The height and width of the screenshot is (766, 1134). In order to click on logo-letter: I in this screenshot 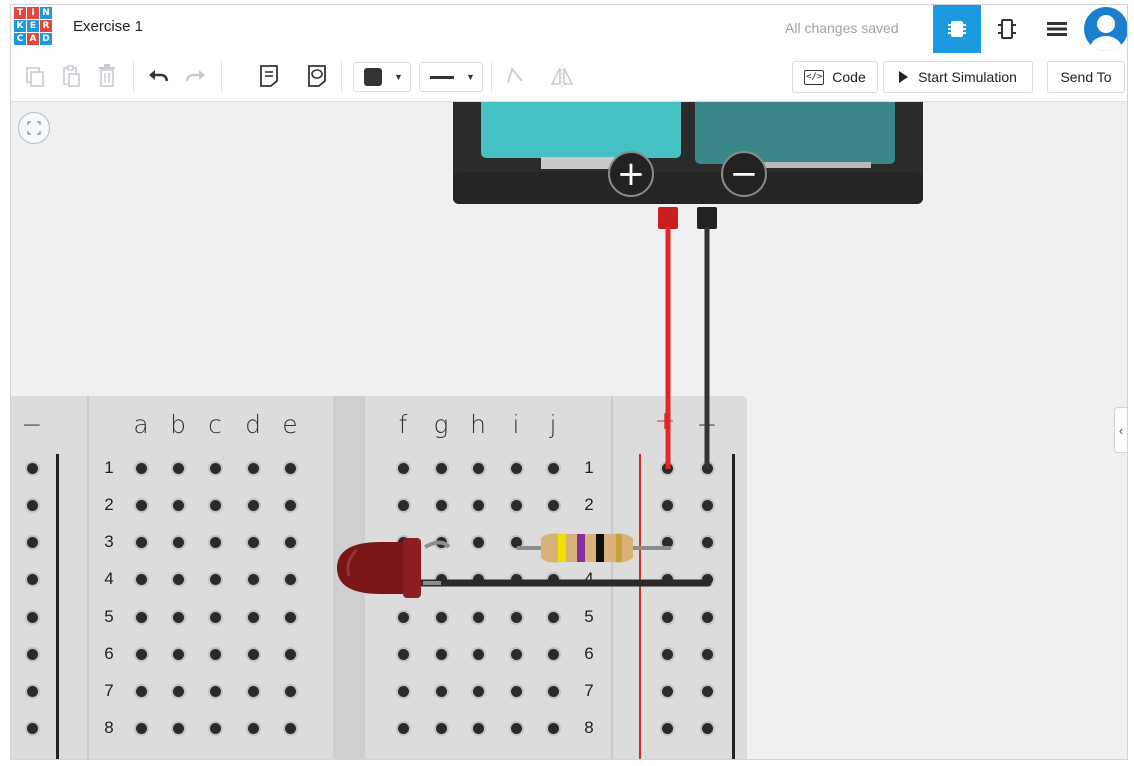, I will do `click(33, 13)`.